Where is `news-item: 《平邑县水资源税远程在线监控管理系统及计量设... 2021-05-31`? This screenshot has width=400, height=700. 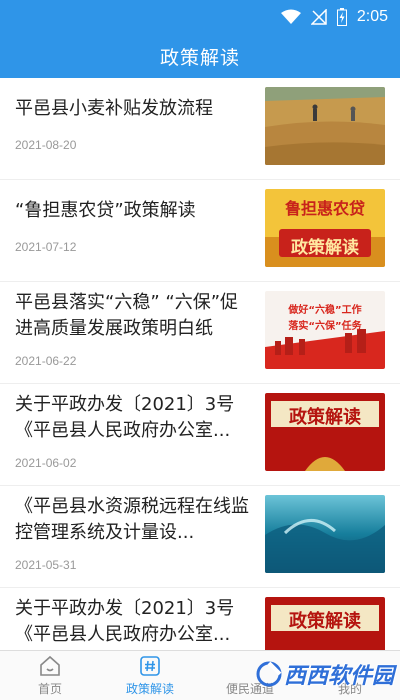 news-item: 《平邑县水资源税远程在线监控管理系统及计量设... 2021-05-31 is located at coordinates (200, 537).